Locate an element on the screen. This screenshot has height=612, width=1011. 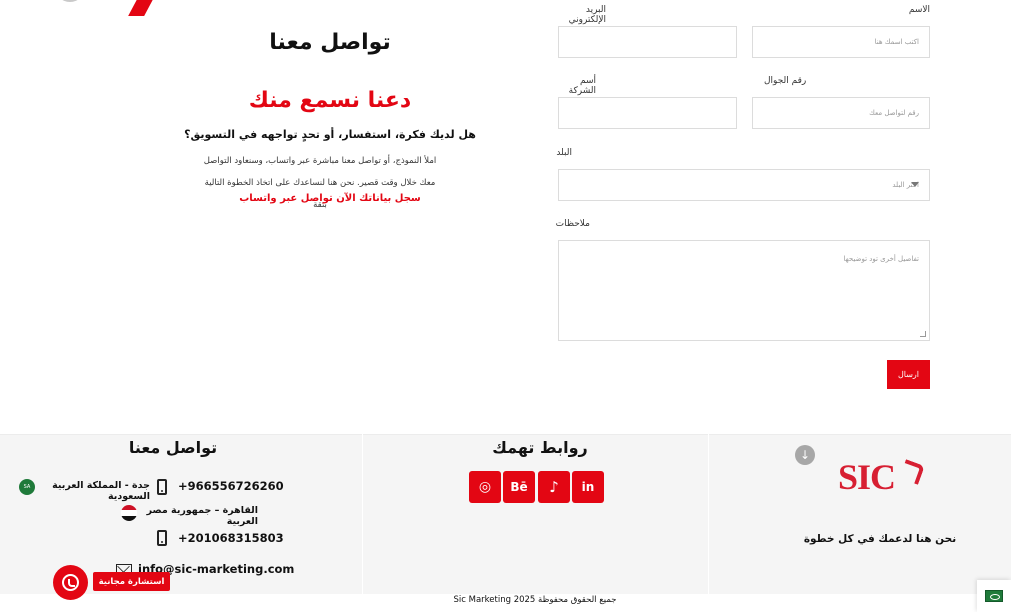
free-consultation-label: استشارة مجانية is located at coordinates (131, 581).